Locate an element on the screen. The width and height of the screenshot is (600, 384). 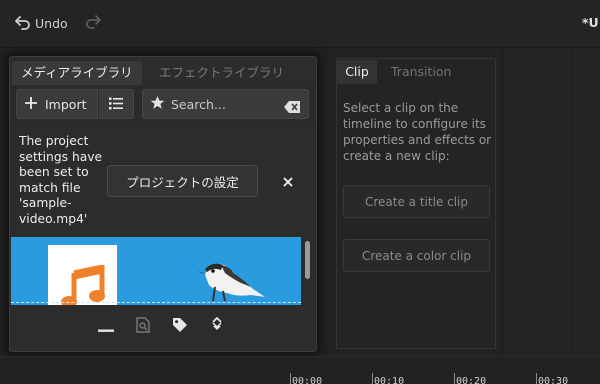
bird-thumbnail is located at coordinates (230, 284).